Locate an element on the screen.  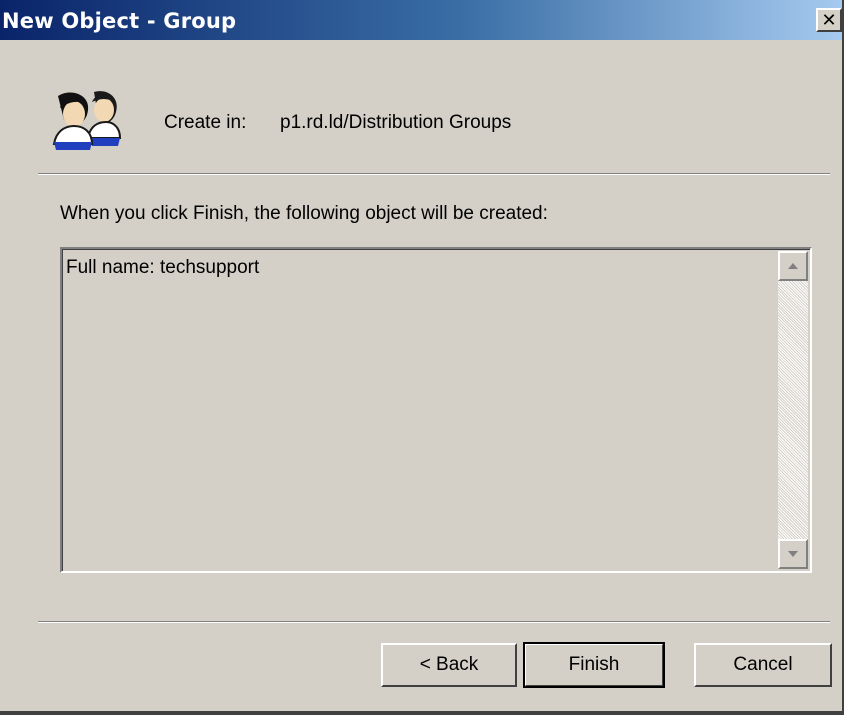
scroll-down-arrow-icon is located at coordinates (793, 554).